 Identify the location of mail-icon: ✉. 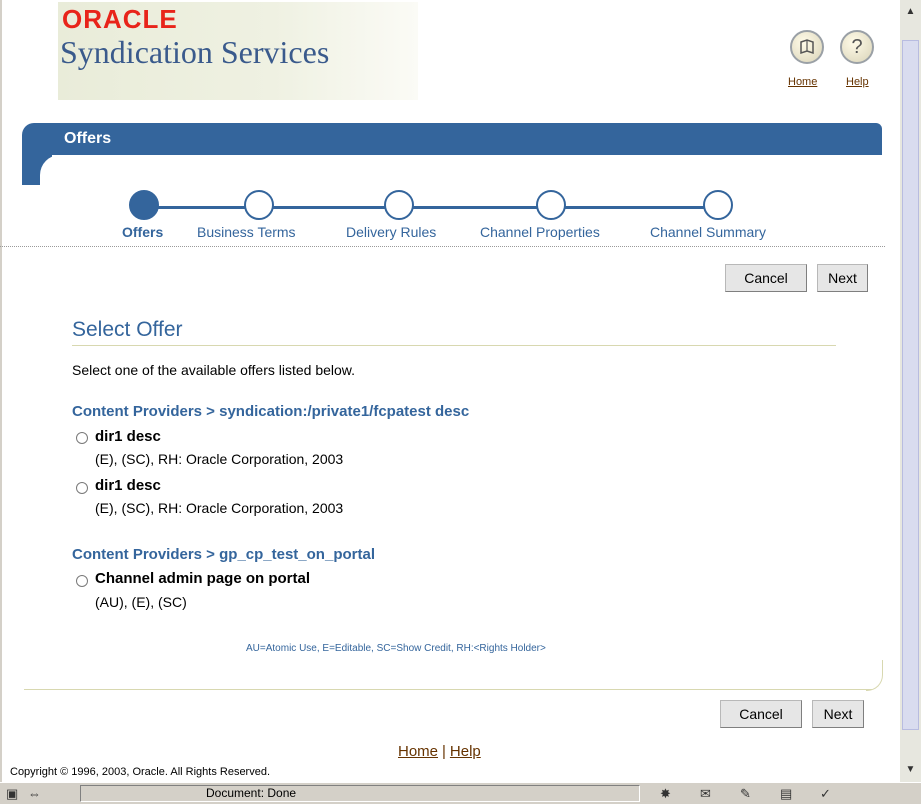
(705, 793).